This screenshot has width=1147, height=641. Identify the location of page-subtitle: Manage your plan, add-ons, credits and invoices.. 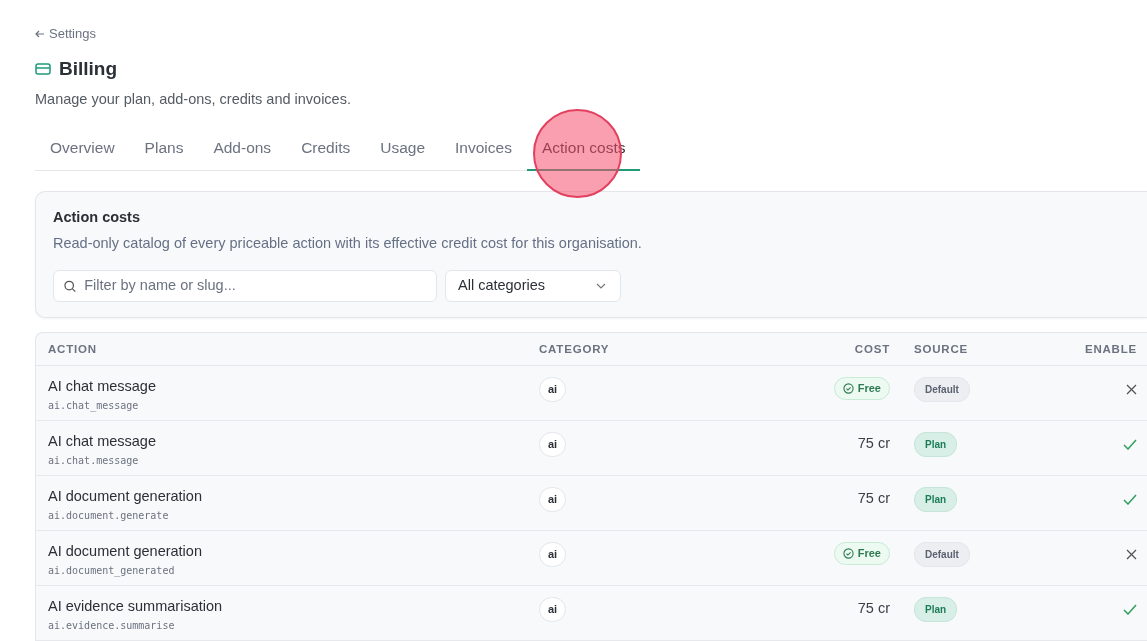
(193, 99).